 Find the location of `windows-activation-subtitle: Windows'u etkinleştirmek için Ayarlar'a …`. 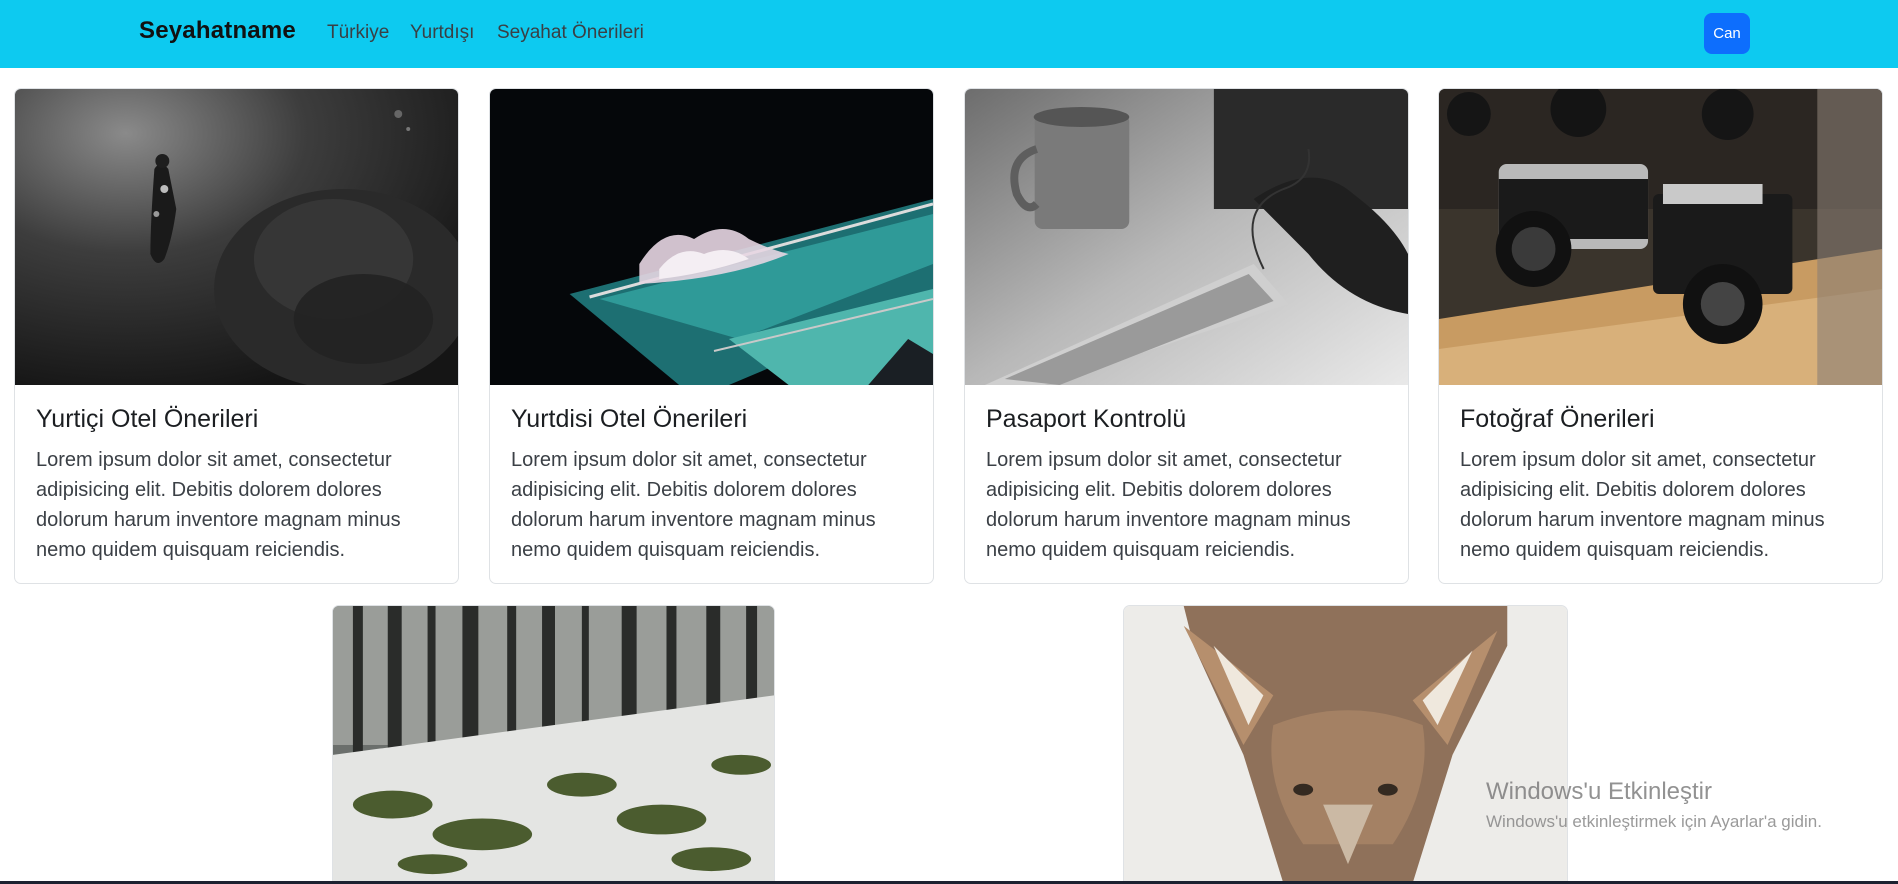

windows-activation-subtitle: Windows'u etkinleştirmek için Ayarlar'a … is located at coordinates (1654, 821).